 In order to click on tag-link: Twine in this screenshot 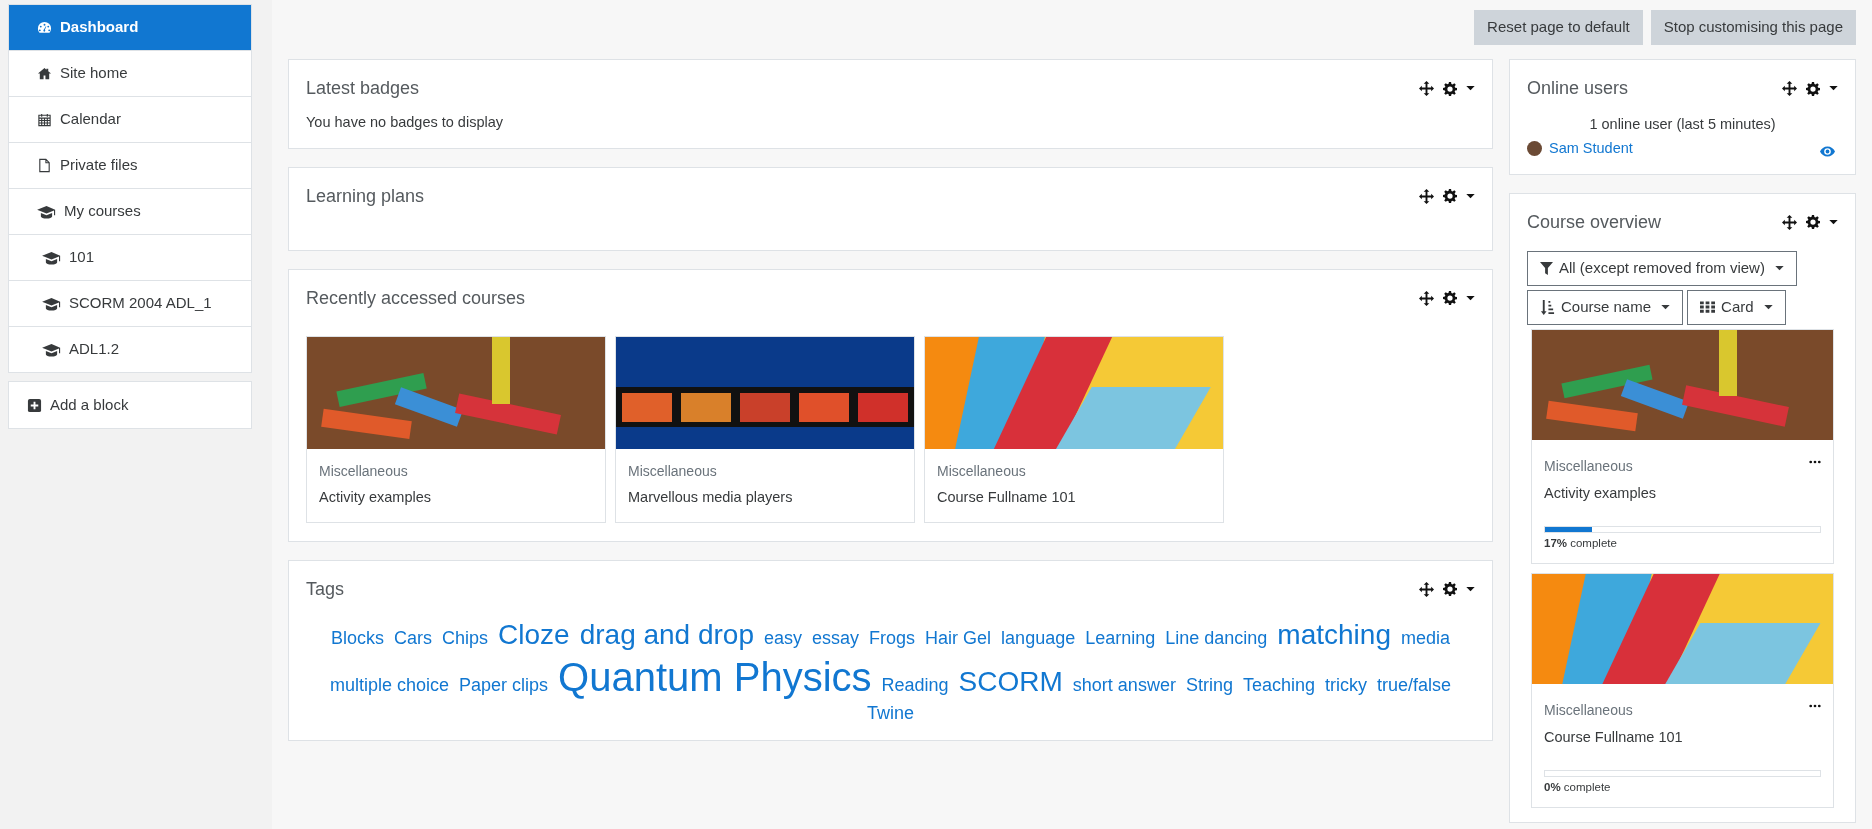, I will do `click(890, 712)`.